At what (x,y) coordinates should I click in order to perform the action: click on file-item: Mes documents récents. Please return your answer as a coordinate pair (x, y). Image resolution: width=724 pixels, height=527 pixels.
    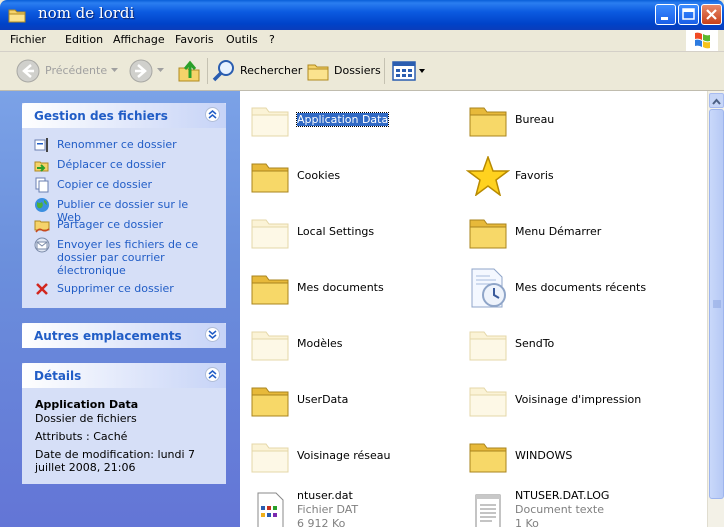
    Looking at the image, I should click on (578, 286).